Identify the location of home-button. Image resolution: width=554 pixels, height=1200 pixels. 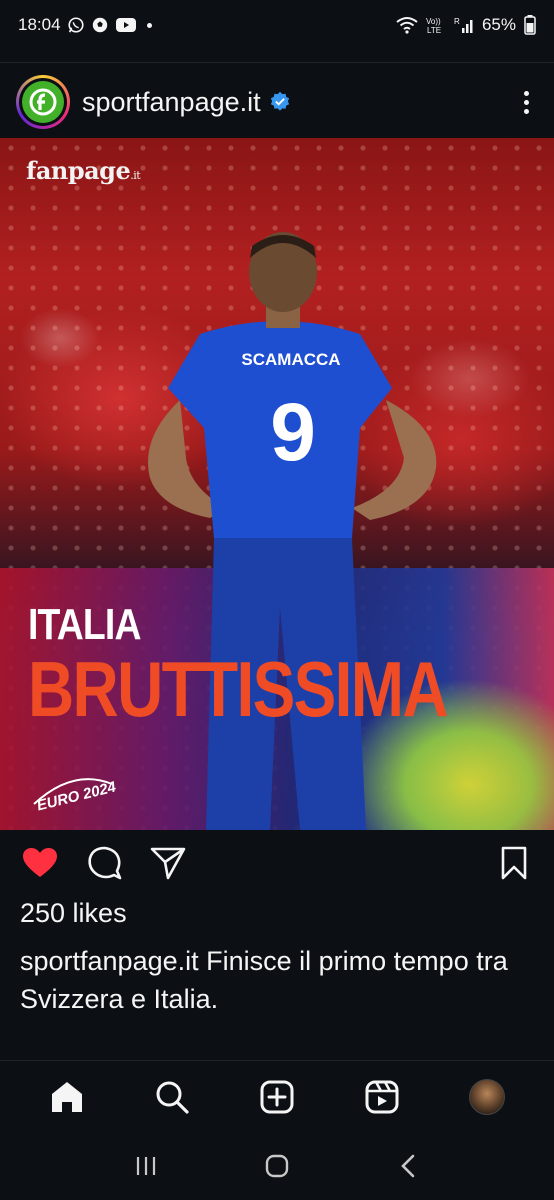
(277, 1166).